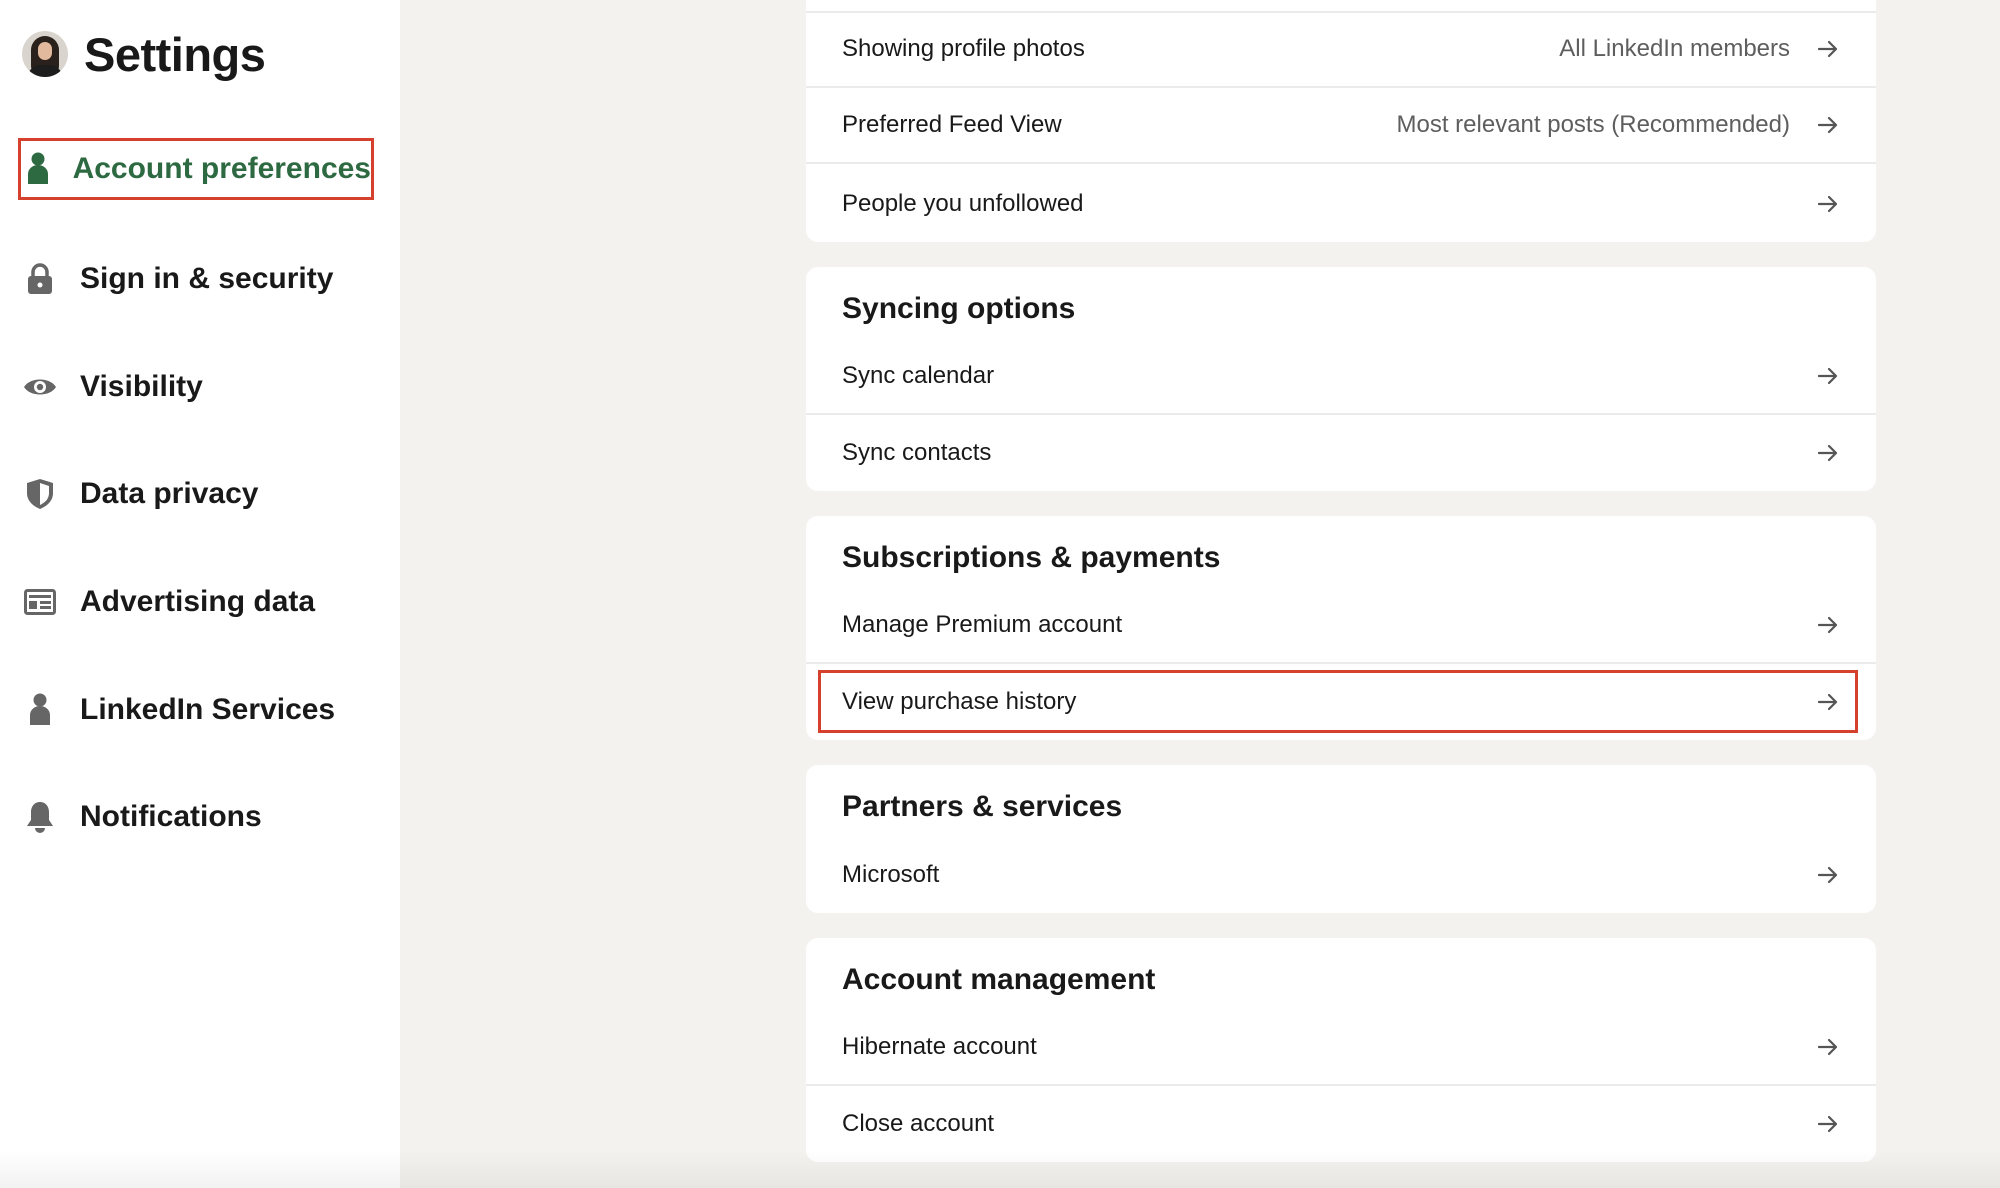 This screenshot has height=1188, width=2000. Describe the element at coordinates (1341, 1124) in the screenshot. I see `close-account-row: Close account` at that location.